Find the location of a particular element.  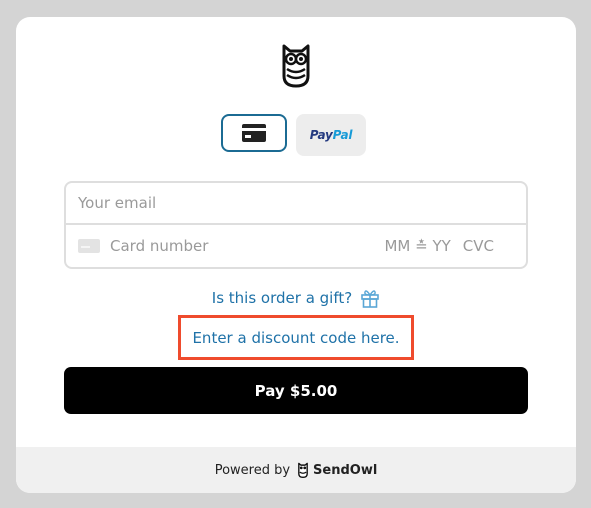

owl-small-icon is located at coordinates (303, 470).